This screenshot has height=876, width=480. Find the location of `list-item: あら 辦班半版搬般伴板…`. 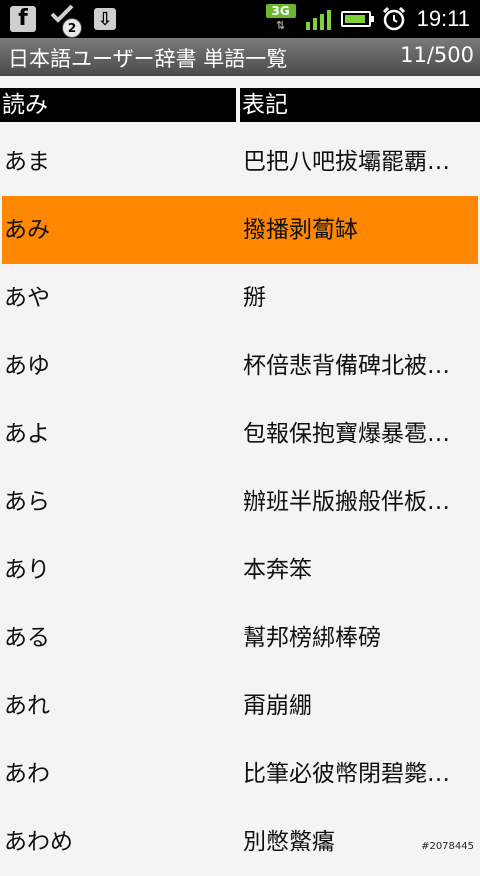

list-item: あら 辦班半版搬般伴板… is located at coordinates (240, 502).